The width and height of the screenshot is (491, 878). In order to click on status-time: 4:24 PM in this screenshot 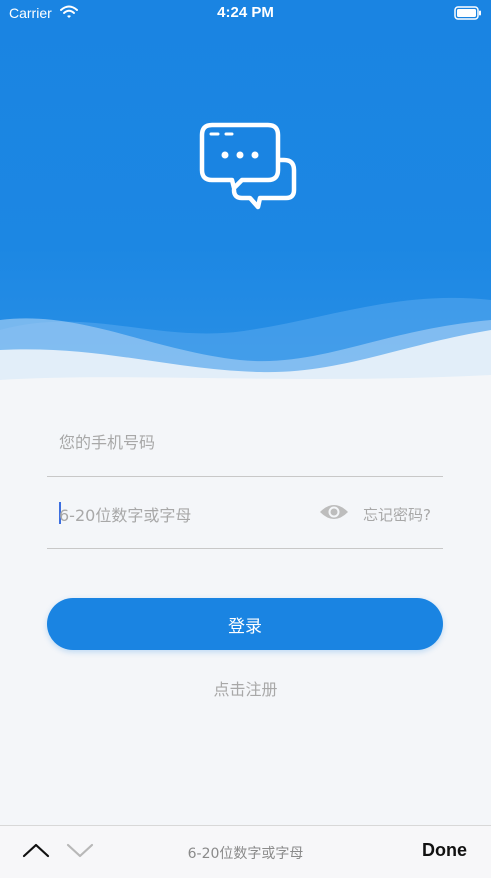, I will do `click(245, 12)`.